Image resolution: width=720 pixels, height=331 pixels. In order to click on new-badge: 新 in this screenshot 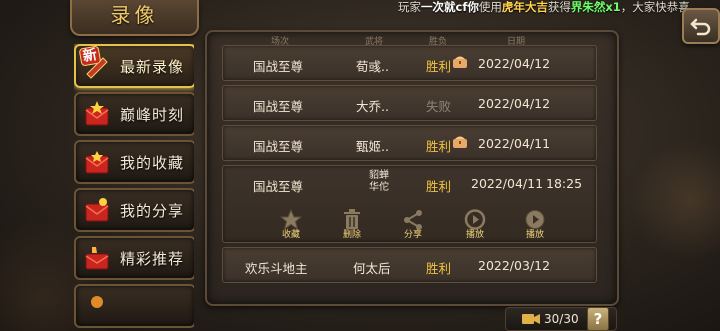, I will do `click(90, 56)`.